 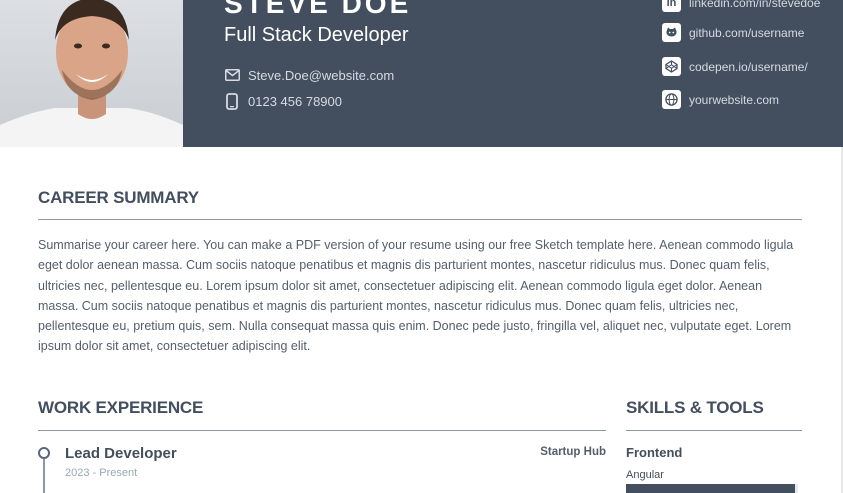 I want to click on social-link-github: github.com/username, so click(x=733, y=32).